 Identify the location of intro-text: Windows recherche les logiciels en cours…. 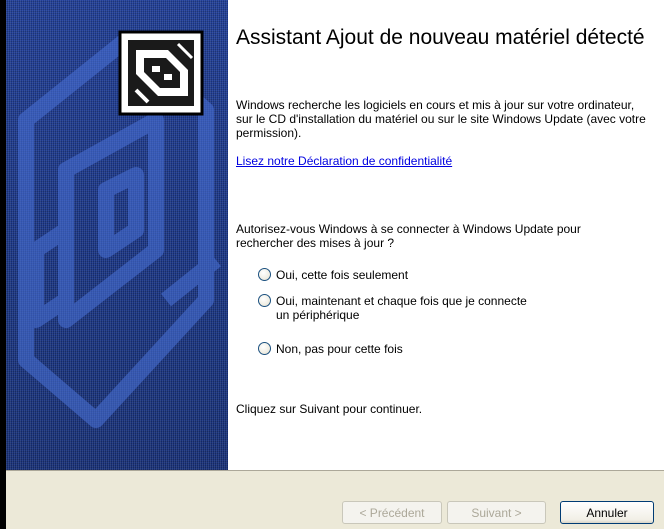
(441, 119).